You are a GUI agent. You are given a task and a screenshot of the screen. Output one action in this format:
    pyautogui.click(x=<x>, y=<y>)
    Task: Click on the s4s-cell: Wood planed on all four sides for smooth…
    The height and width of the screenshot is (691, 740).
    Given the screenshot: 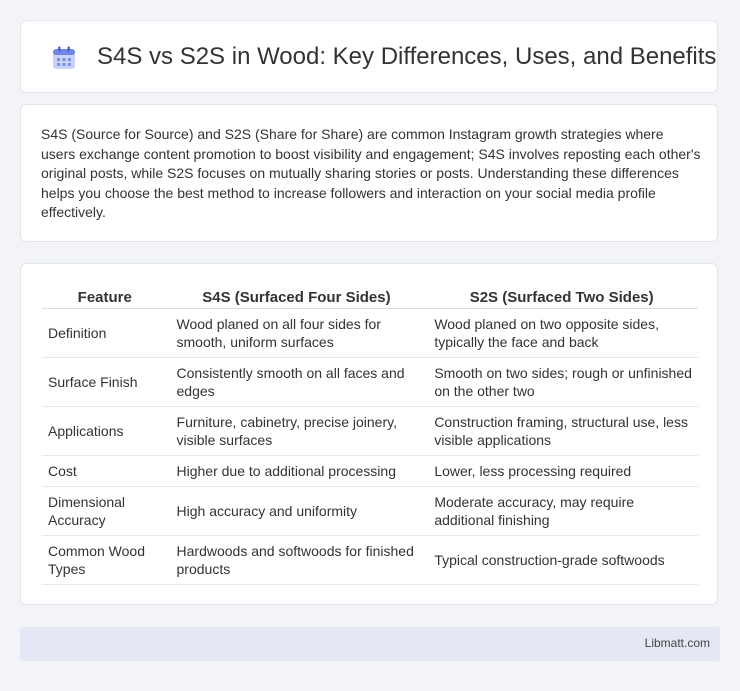 What is the action you would take?
    pyautogui.click(x=296, y=333)
    